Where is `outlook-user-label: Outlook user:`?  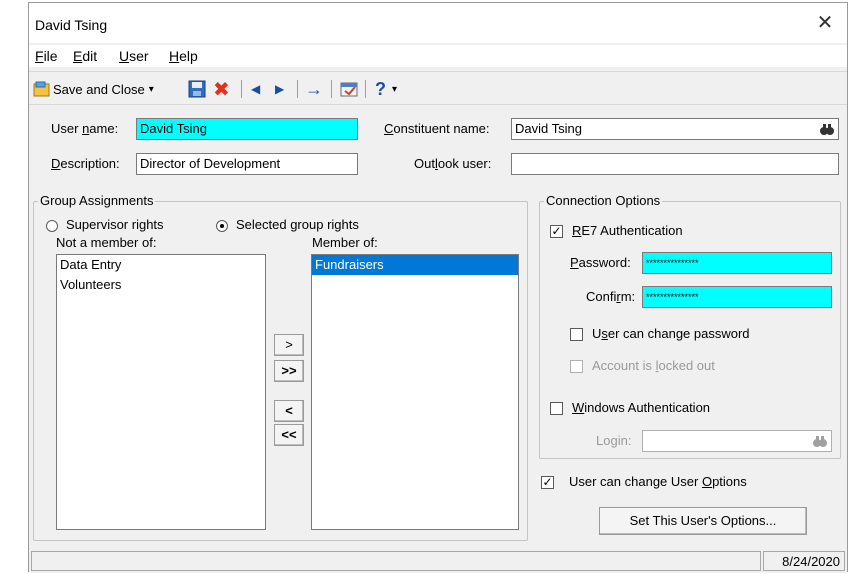
outlook-user-label: Outlook user: is located at coordinates (453, 163).